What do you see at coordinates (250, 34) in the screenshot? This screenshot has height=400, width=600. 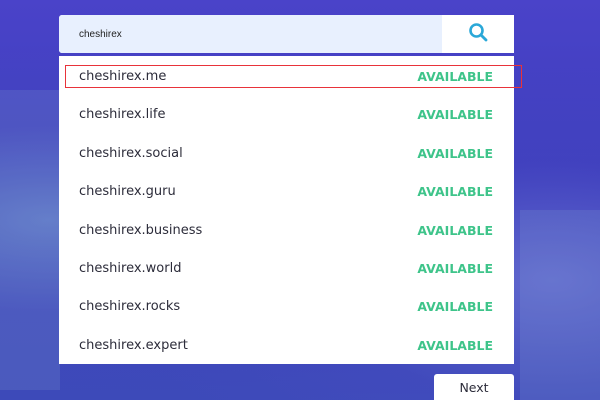 I see `domain-search-input` at bounding box center [250, 34].